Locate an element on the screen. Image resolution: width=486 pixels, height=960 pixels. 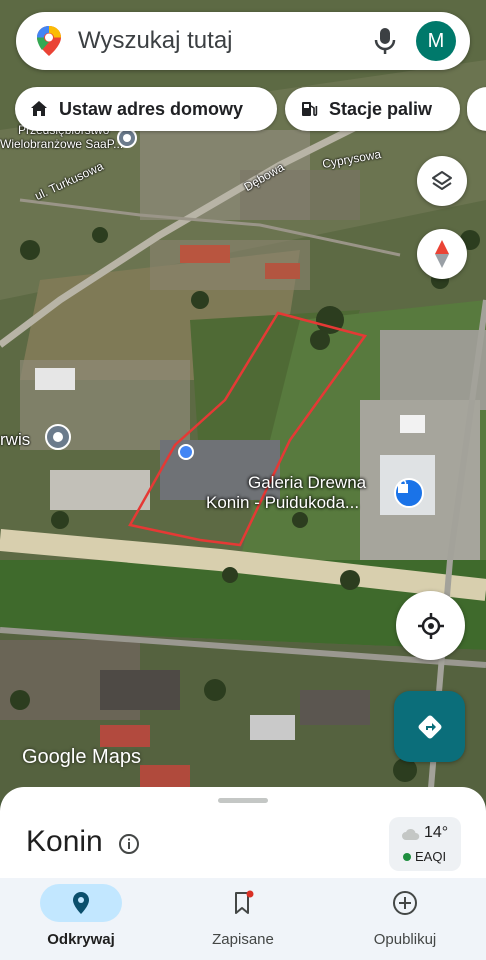
directions-icon is located at coordinates (429, 726).